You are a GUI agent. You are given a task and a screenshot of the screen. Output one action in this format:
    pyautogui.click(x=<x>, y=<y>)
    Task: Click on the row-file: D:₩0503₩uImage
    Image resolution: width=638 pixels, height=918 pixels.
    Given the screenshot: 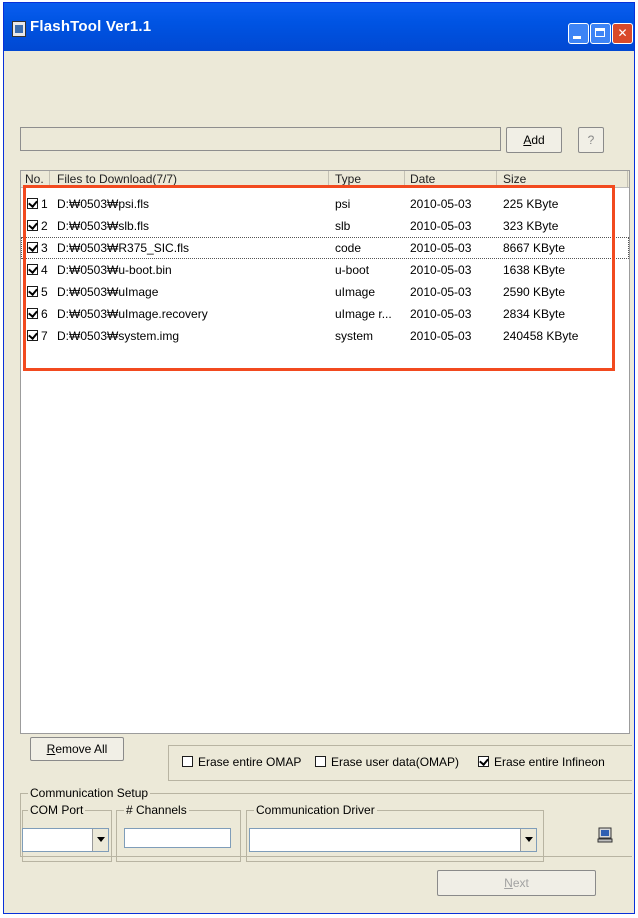 What is the action you would take?
    pyautogui.click(x=108, y=292)
    